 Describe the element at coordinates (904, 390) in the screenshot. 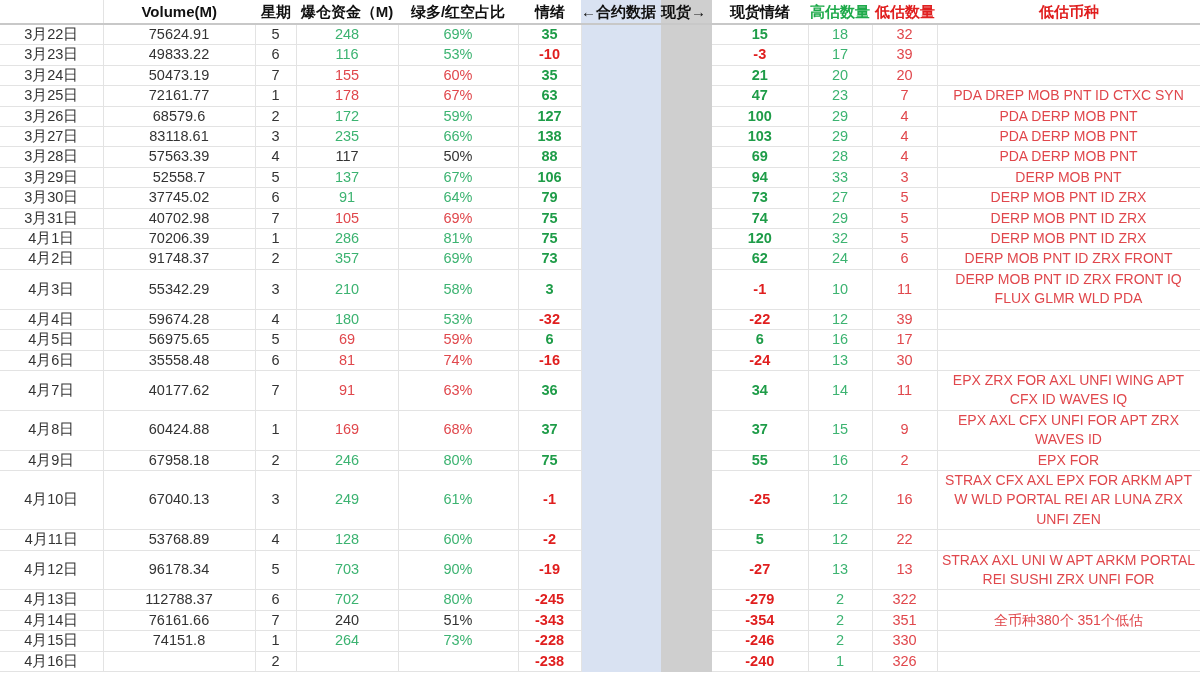

I see `table-cell: 11` at that location.